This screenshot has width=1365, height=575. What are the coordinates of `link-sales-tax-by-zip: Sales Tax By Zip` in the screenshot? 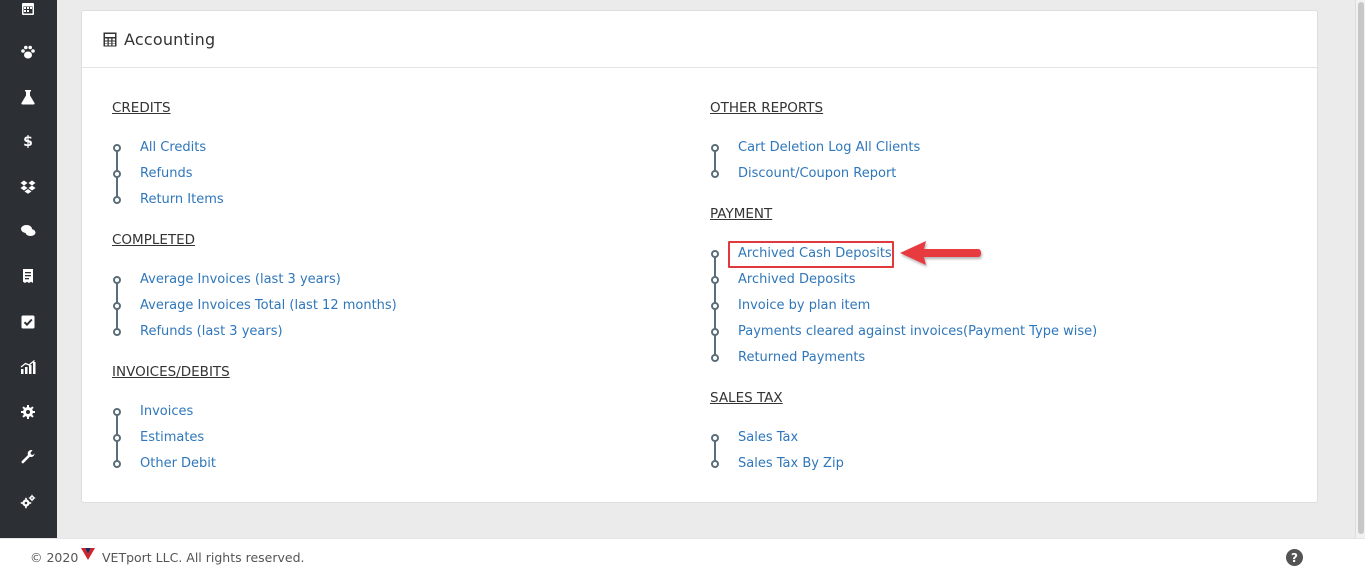 It's located at (791, 464).